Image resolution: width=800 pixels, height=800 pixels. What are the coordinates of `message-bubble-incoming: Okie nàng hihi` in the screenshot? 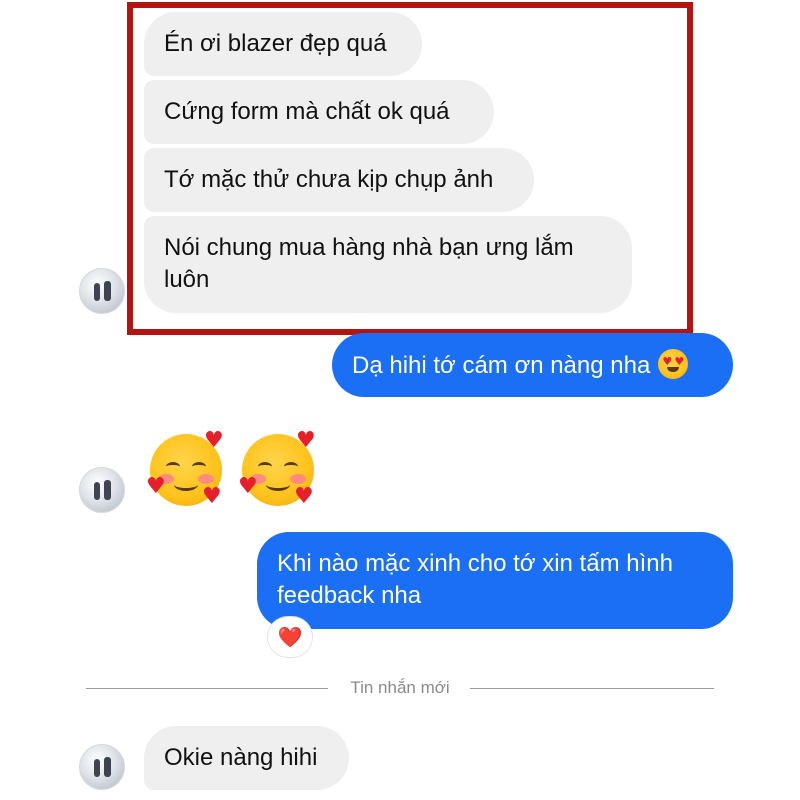 It's located at (246, 758).